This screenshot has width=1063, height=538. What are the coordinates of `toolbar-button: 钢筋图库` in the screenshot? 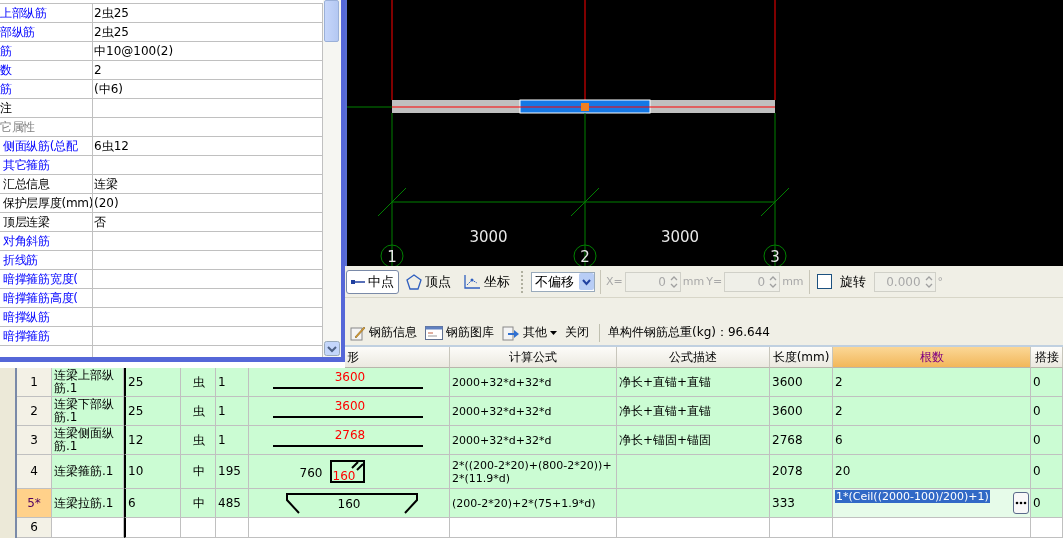 It's located at (459, 332).